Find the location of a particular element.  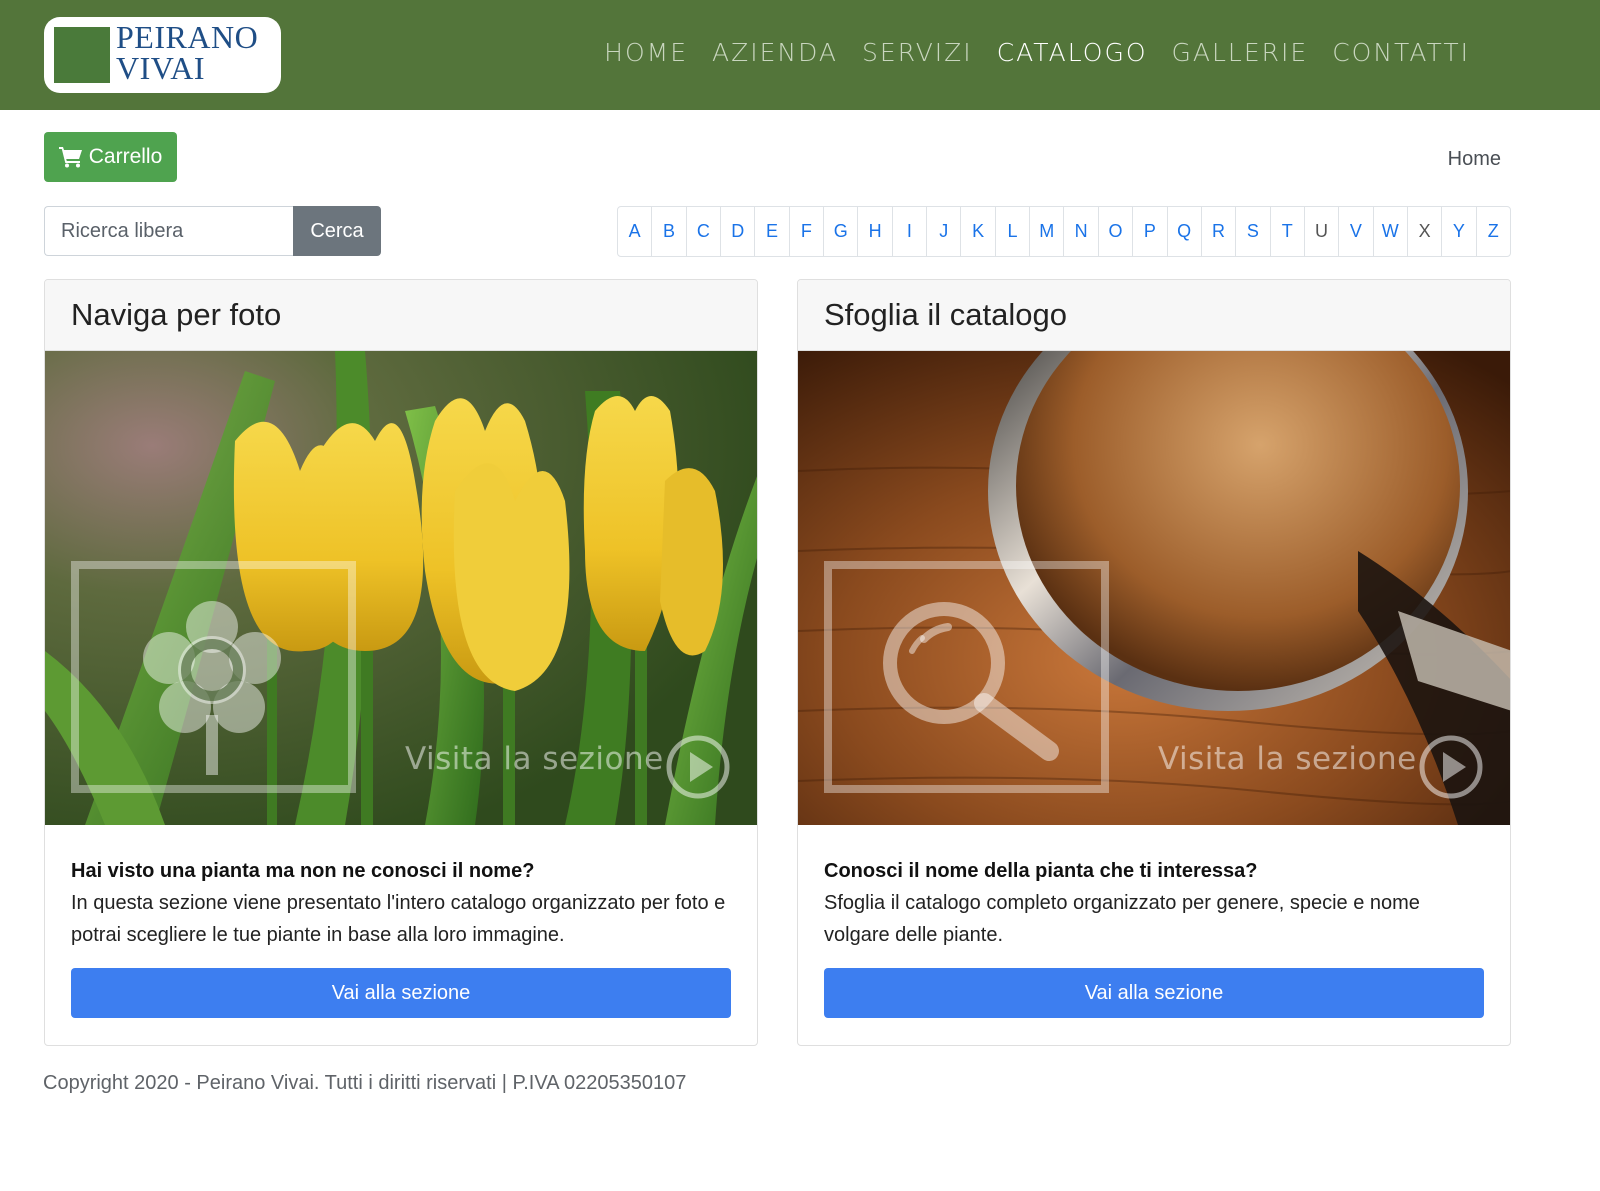

alphabet-letter-j: J is located at coordinates (944, 231).